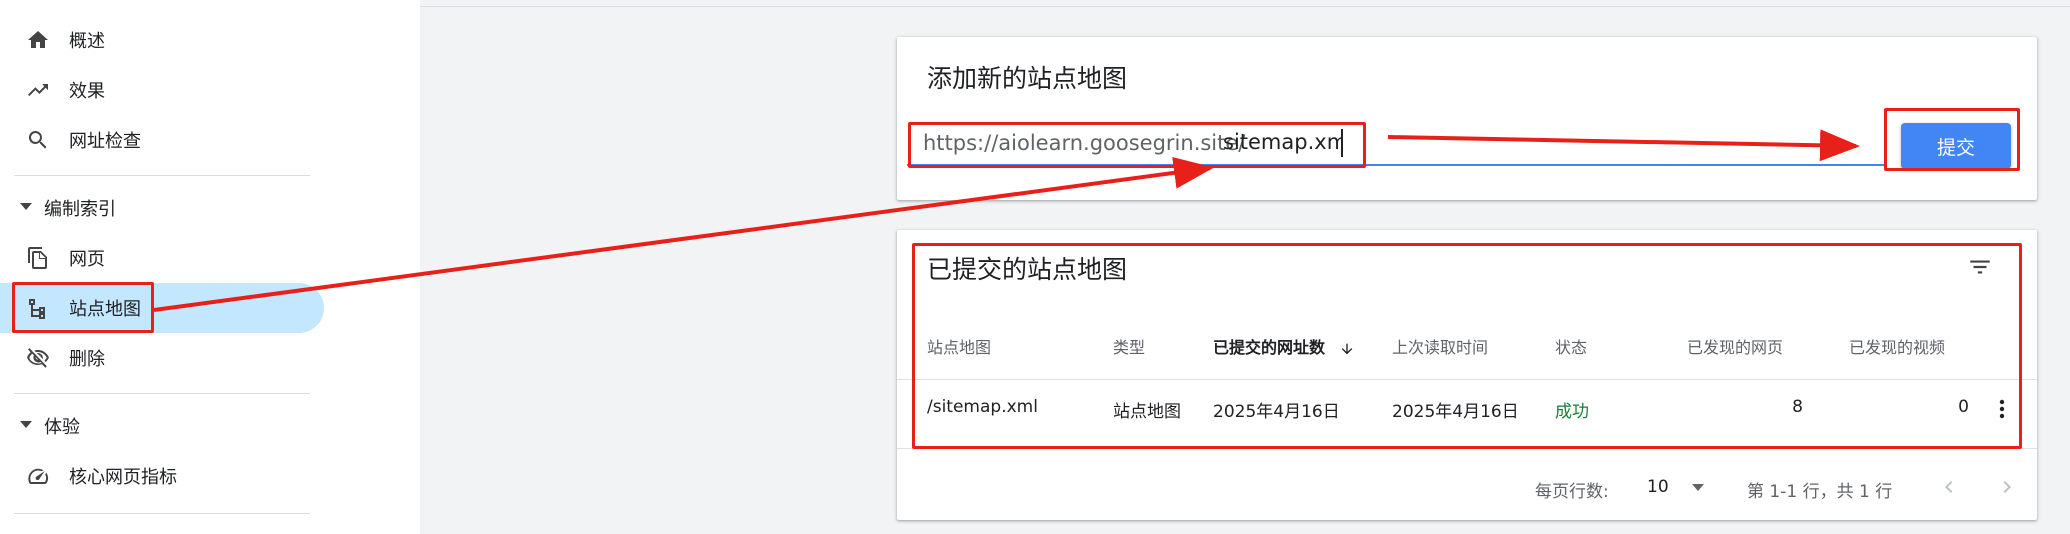 Image resolution: width=2070 pixels, height=534 pixels. Describe the element at coordinates (1623, 145) in the screenshot. I see `arrow-input-to-submit` at that location.